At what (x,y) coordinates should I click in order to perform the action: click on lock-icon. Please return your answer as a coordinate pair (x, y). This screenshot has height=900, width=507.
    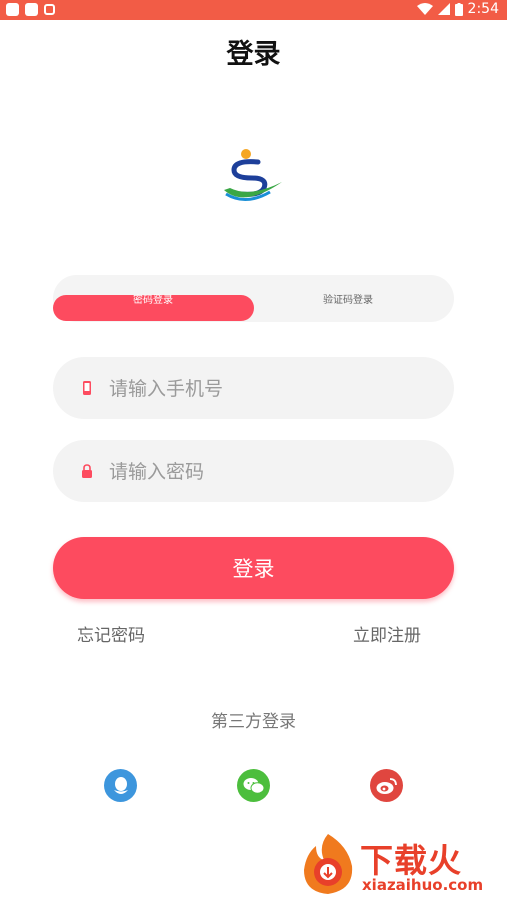
    Looking at the image, I should click on (87, 471).